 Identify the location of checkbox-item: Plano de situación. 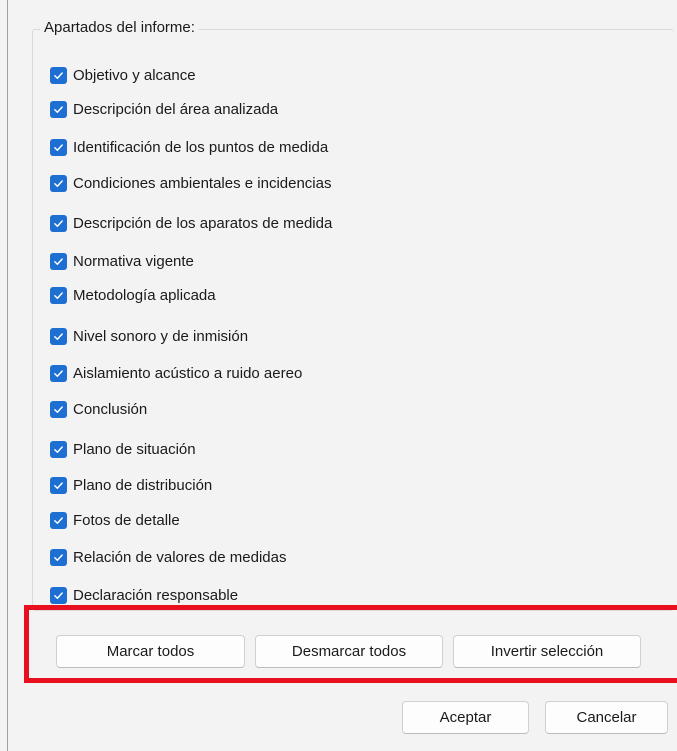
(123, 449).